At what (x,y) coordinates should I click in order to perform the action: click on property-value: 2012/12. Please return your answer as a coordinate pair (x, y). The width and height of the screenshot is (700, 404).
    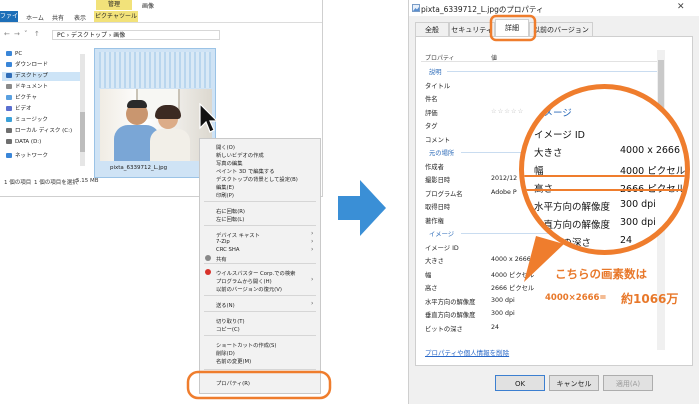
    Looking at the image, I should click on (504, 178).